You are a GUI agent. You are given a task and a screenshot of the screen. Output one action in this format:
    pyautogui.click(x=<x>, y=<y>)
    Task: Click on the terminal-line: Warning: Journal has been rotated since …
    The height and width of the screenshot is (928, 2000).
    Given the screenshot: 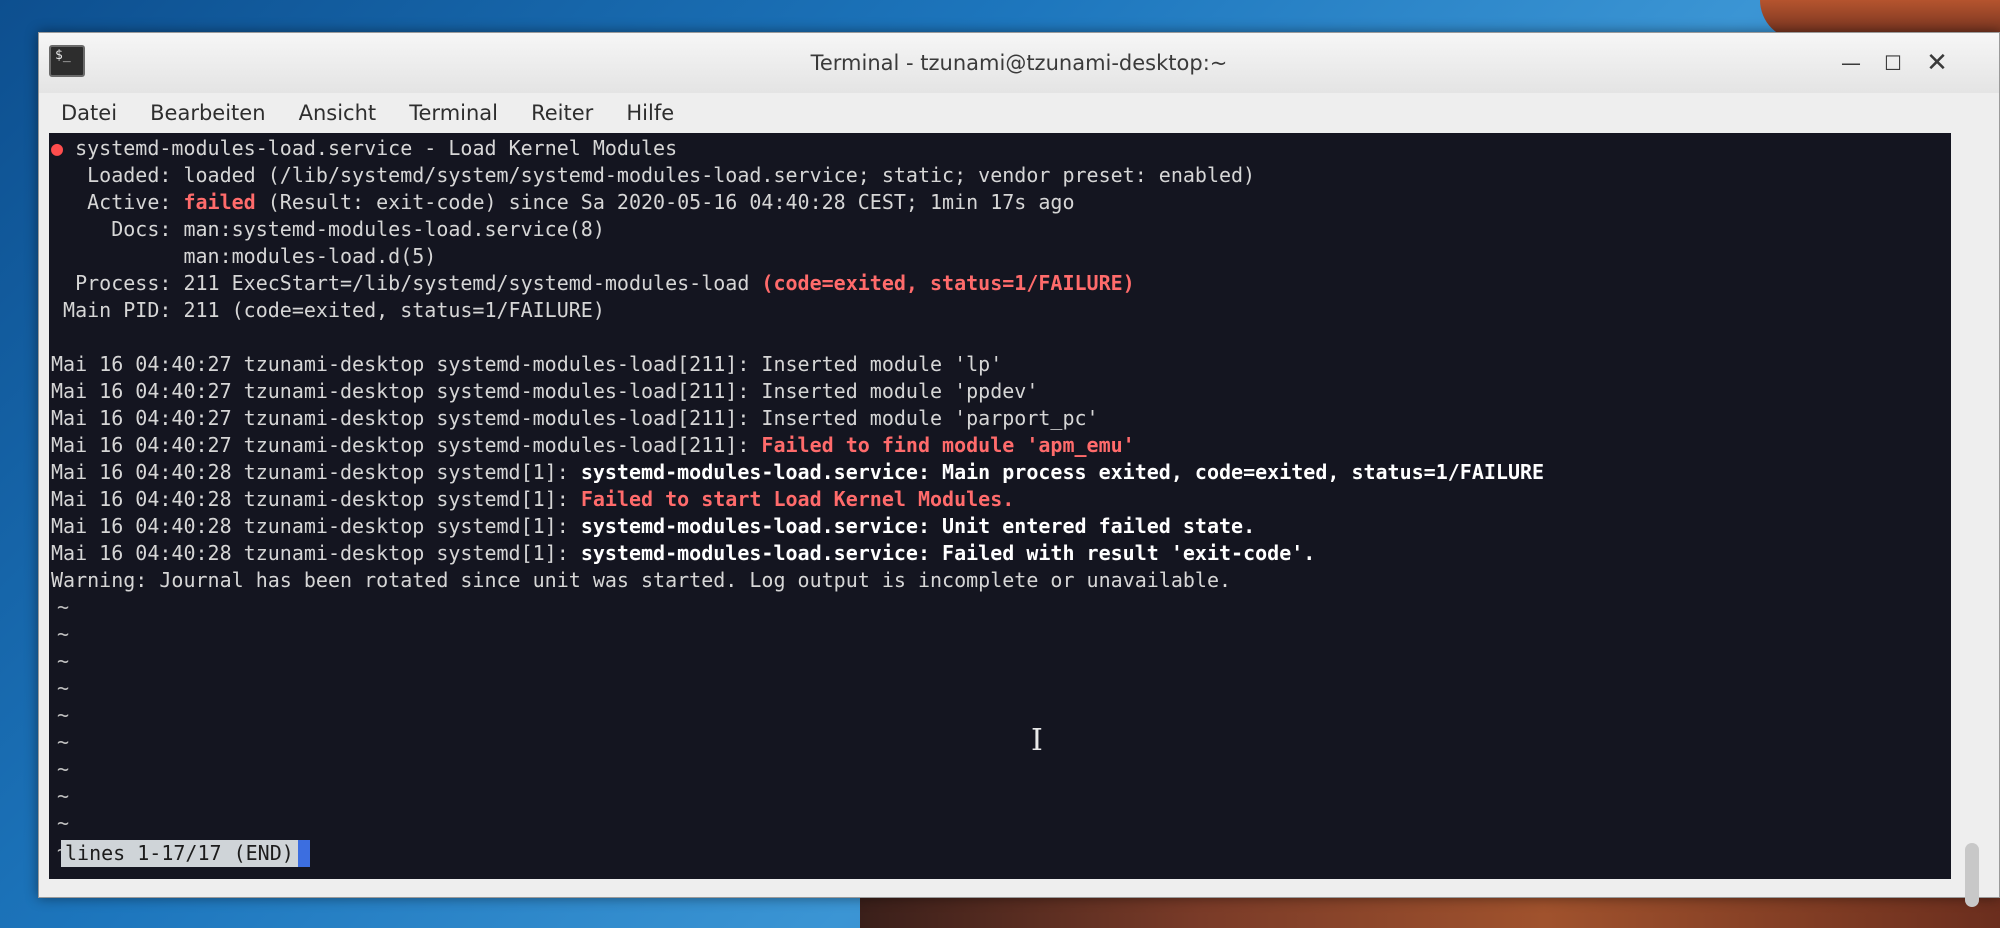 What is the action you would take?
    pyautogui.click(x=1001, y=580)
    